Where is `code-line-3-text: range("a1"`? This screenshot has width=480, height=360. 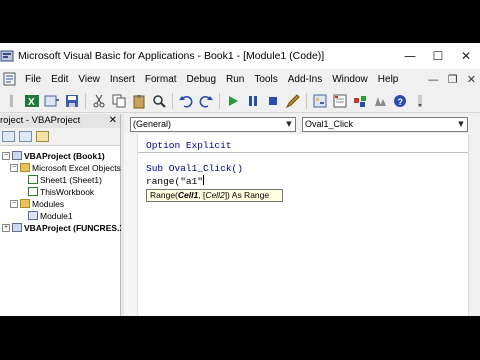
code-line-3-text: range("a1" is located at coordinates (175, 181).